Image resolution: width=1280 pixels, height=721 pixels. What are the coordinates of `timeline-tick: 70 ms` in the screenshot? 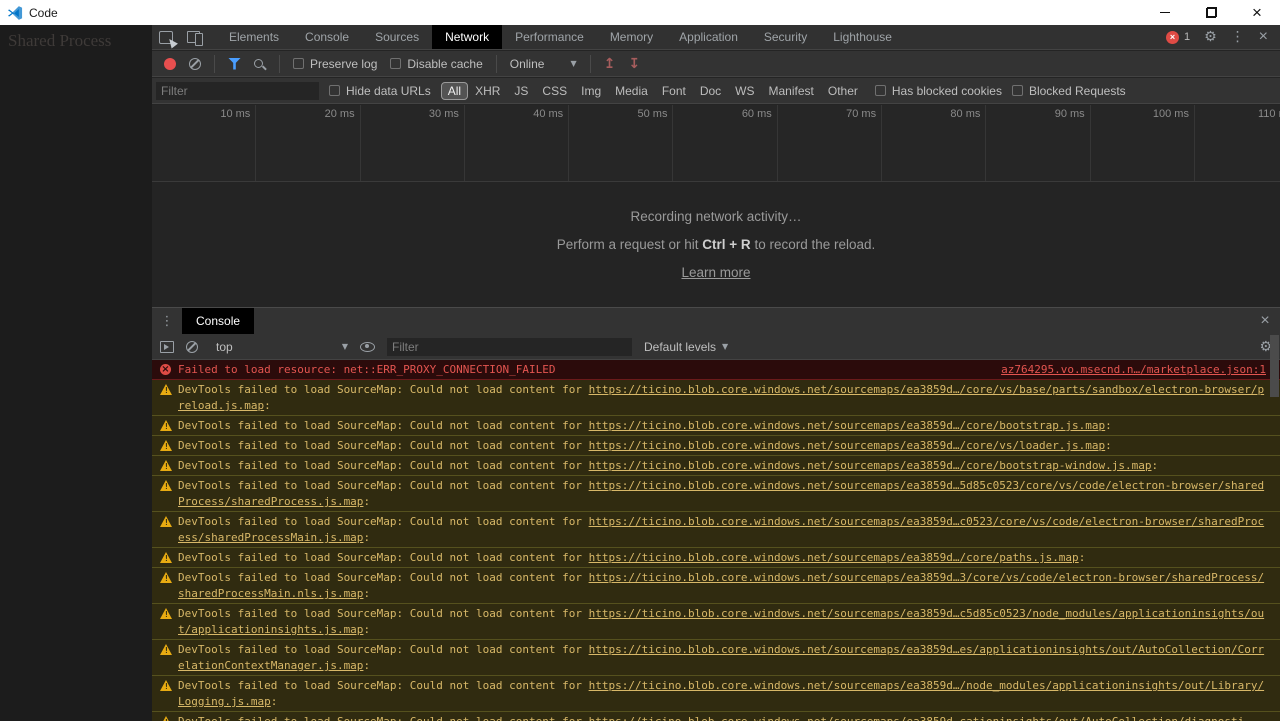 It's located at (830, 143).